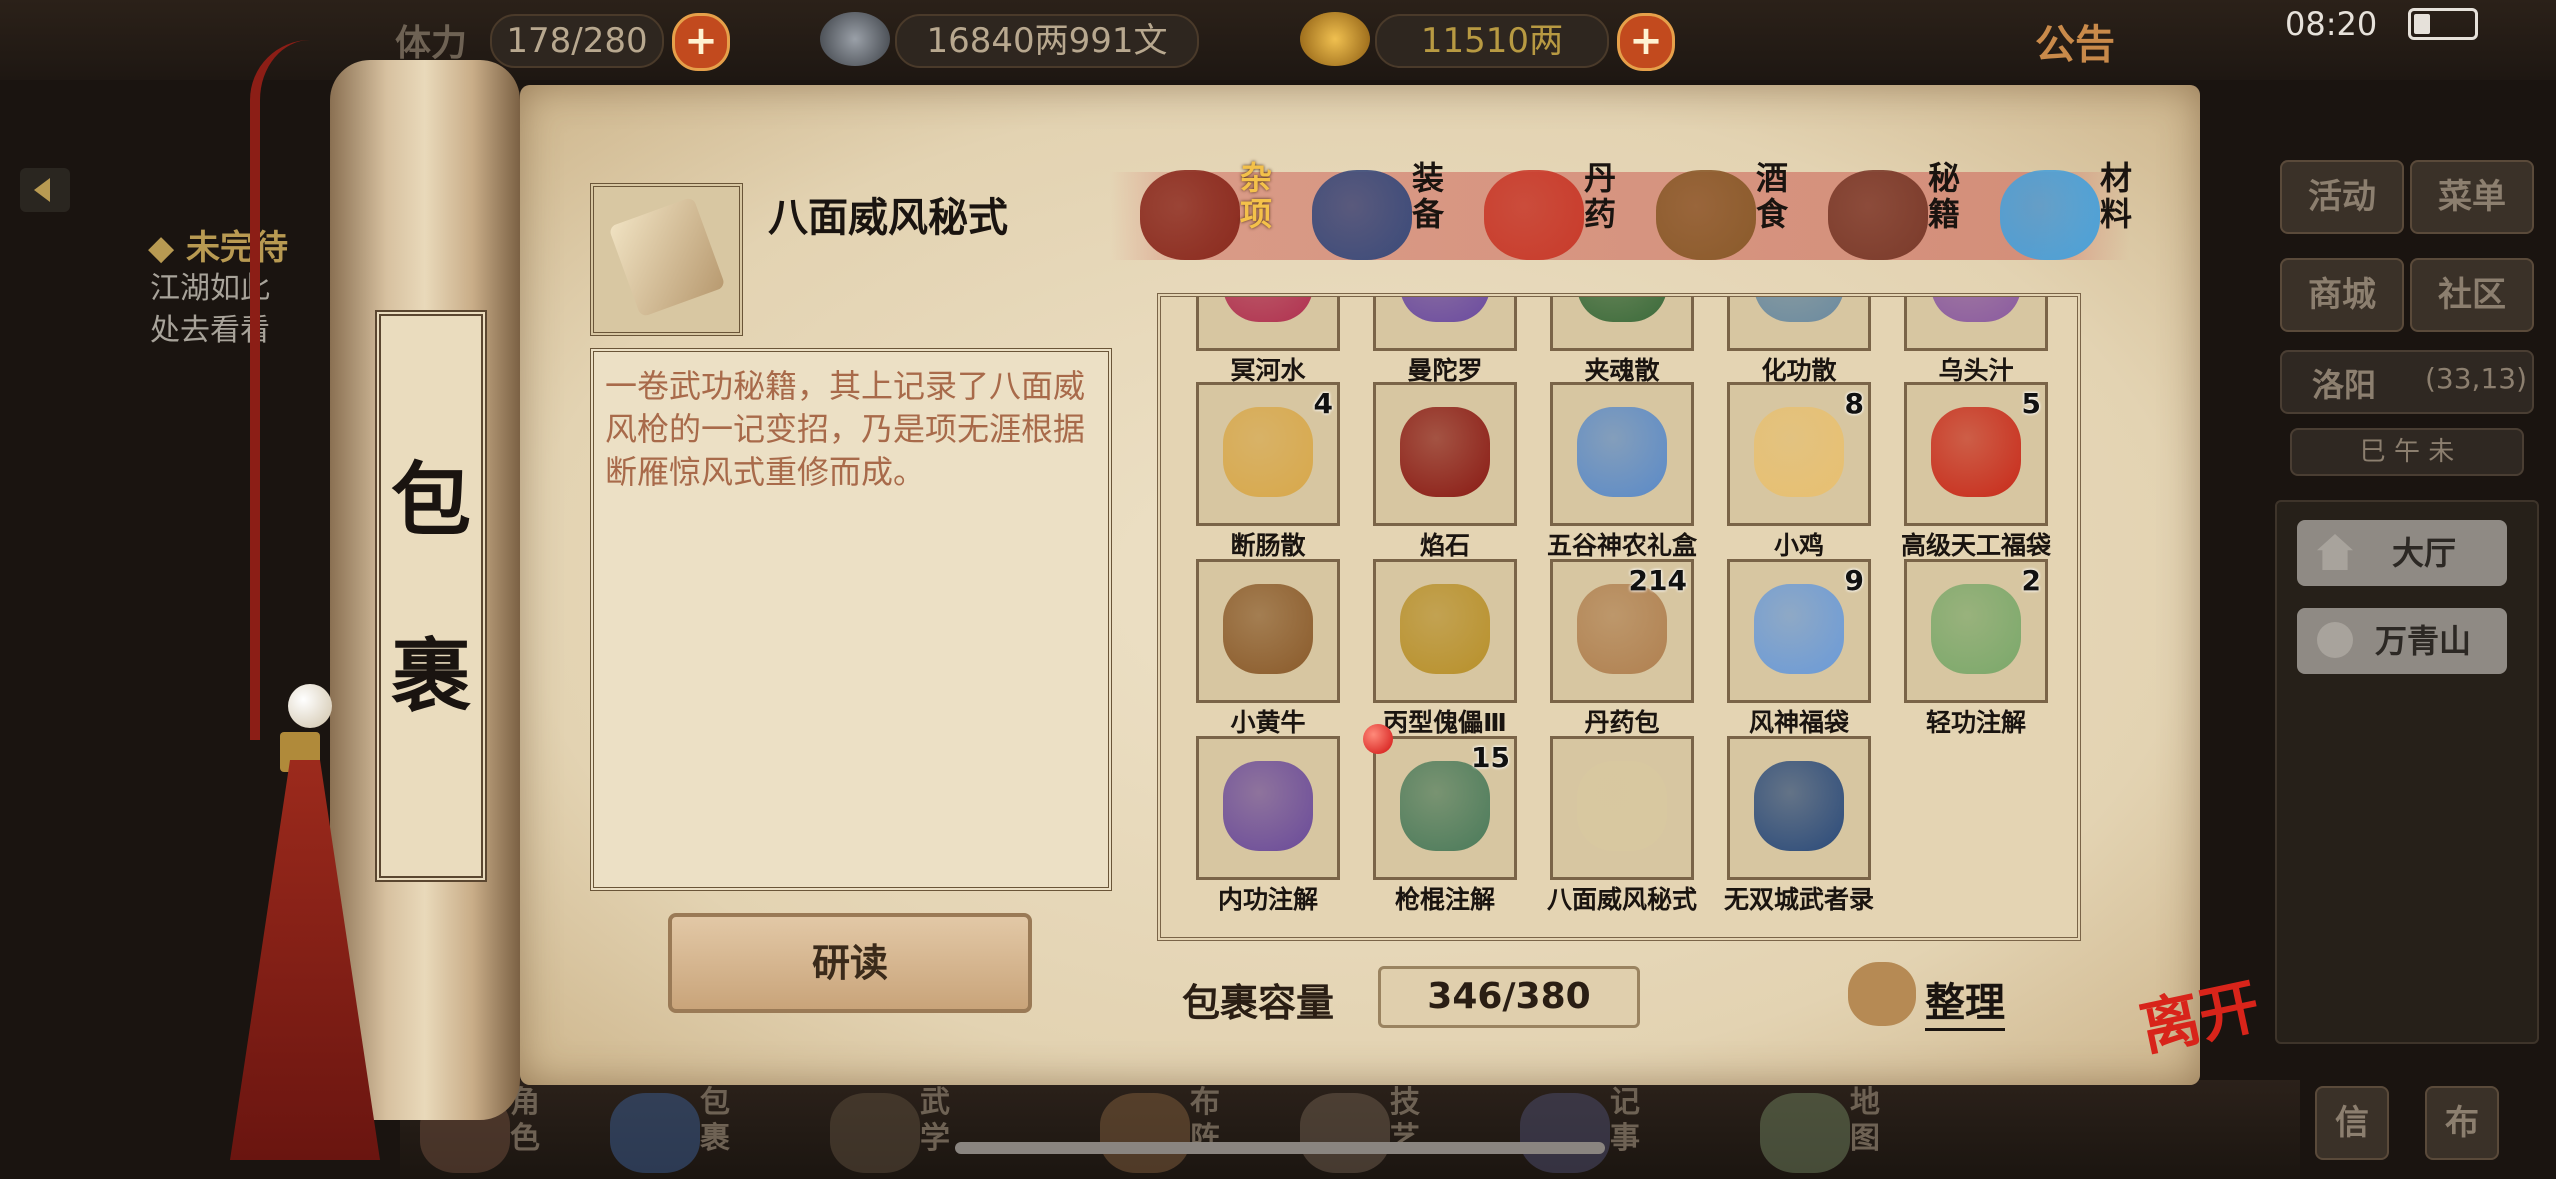 The width and height of the screenshot is (2556, 1179). Describe the element at coordinates (1445, 309) in the screenshot. I see `box-icon` at that location.